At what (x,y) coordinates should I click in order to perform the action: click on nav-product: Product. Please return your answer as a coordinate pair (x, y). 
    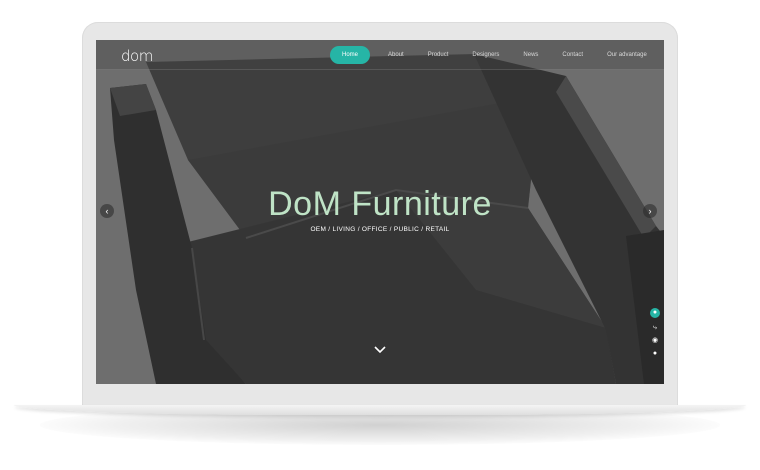
    Looking at the image, I should click on (438, 55).